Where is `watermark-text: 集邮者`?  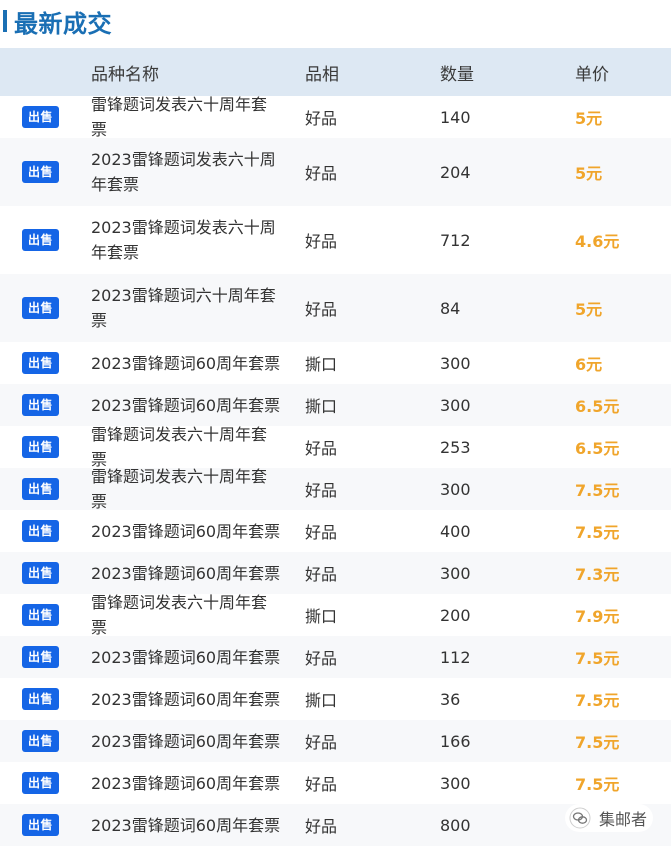 watermark-text: 集邮者 is located at coordinates (622, 819).